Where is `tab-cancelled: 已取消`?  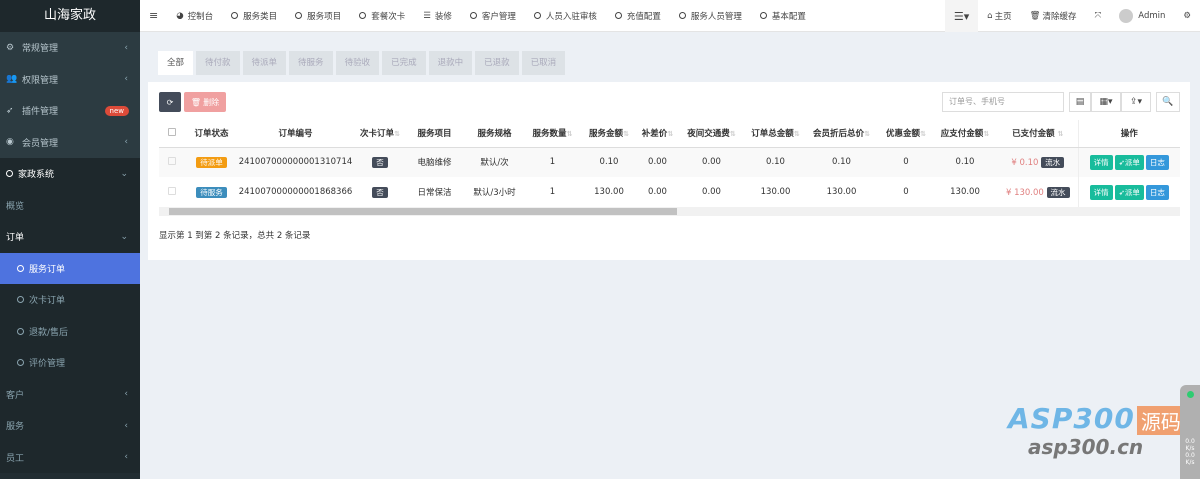
tab-cancelled: 已取消 is located at coordinates (543, 63).